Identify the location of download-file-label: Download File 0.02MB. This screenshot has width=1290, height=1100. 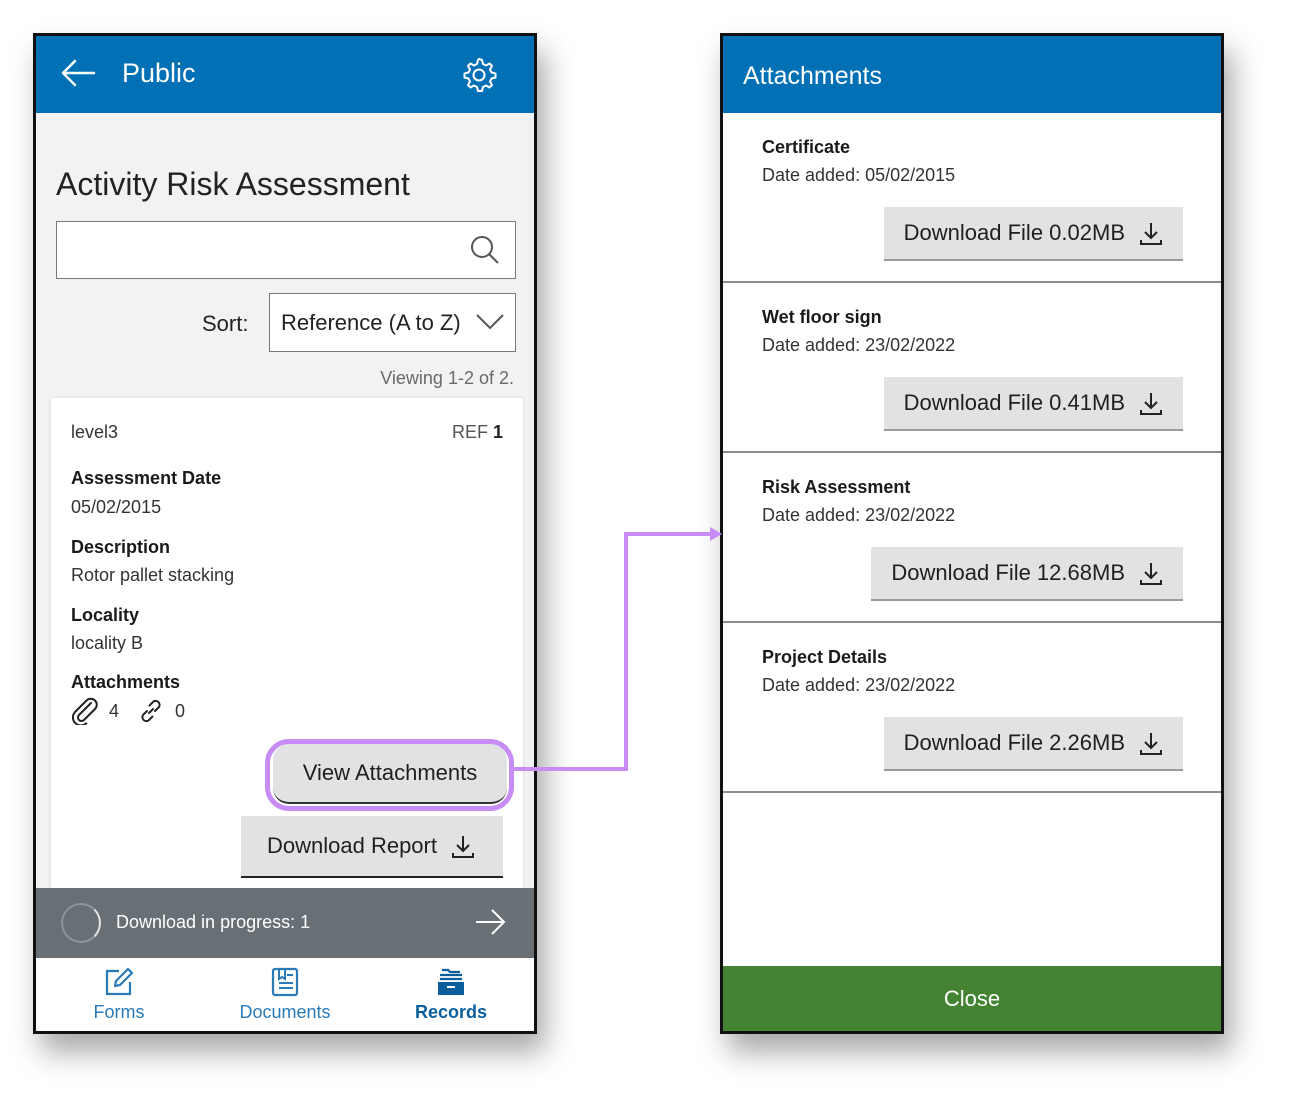
(1014, 232).